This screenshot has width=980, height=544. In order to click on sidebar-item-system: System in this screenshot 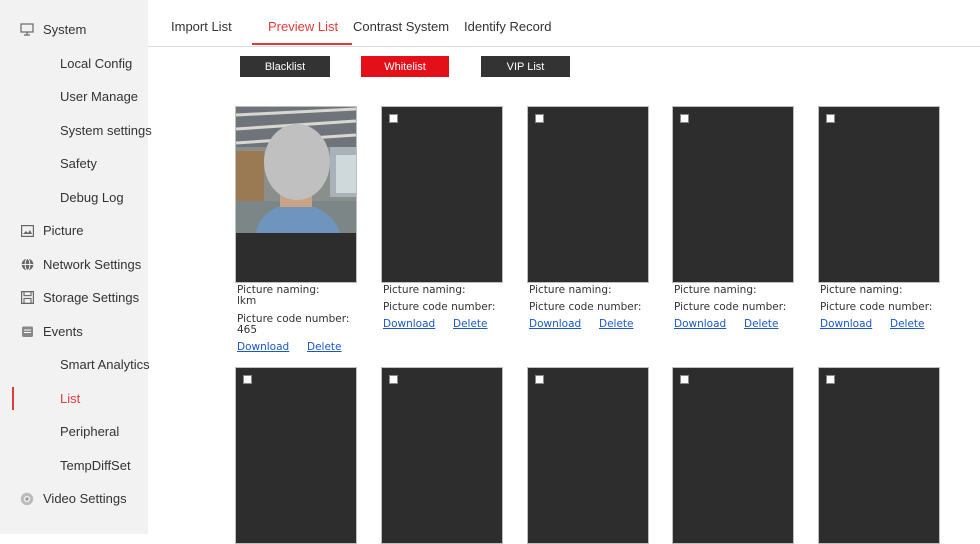, I will do `click(74, 29)`.